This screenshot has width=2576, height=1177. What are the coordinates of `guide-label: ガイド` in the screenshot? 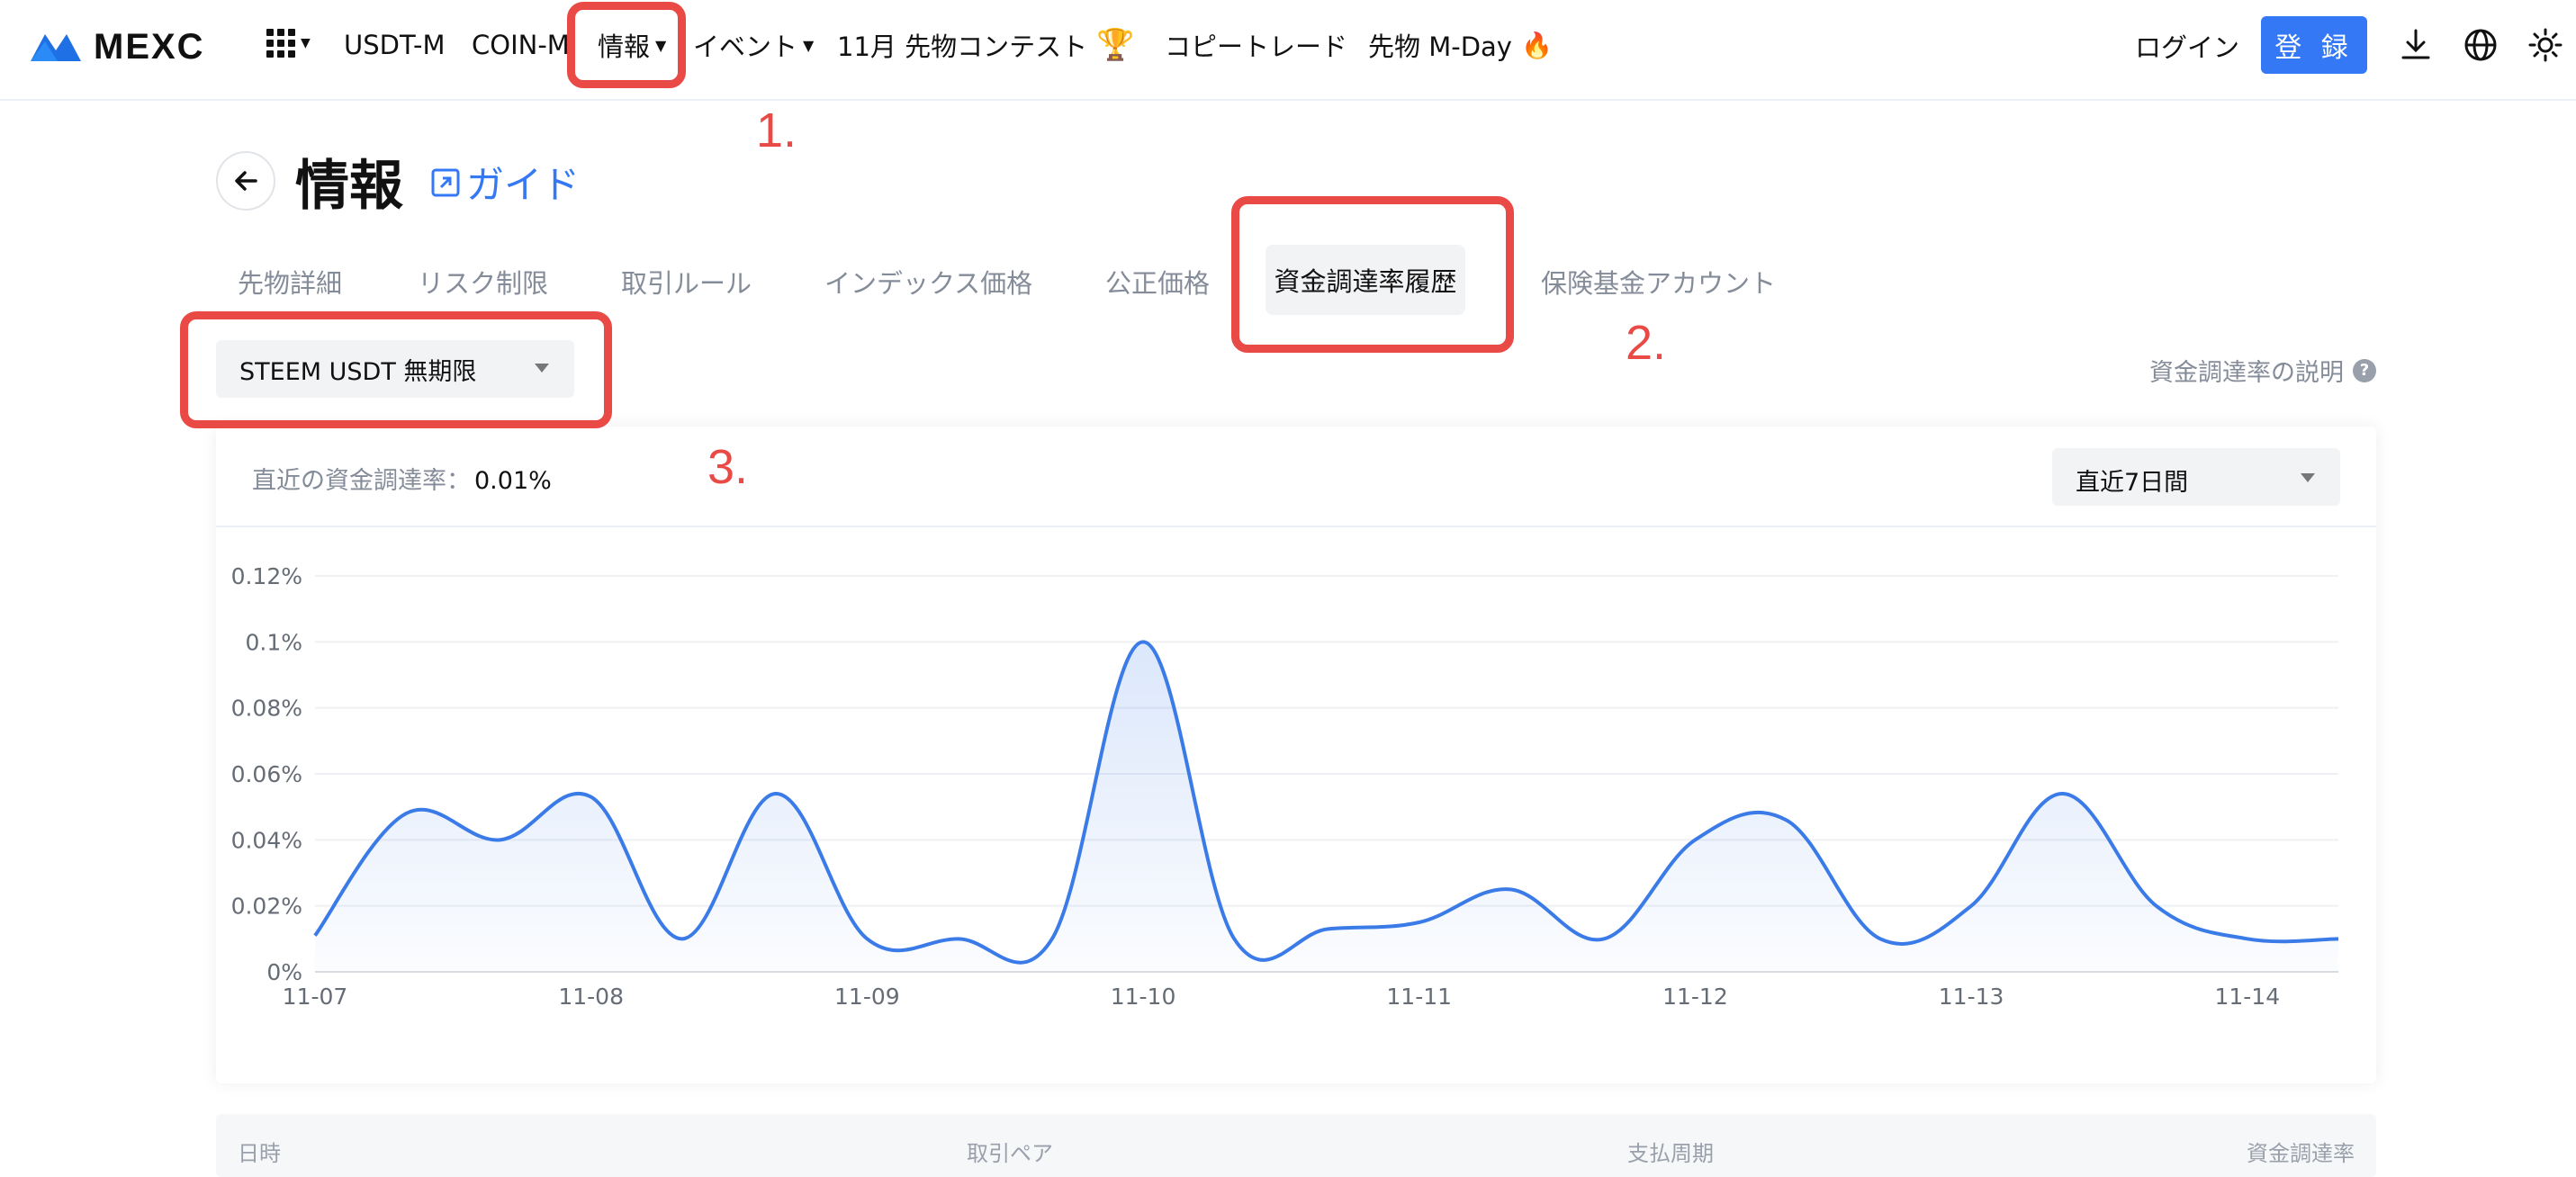 It's located at (523, 185).